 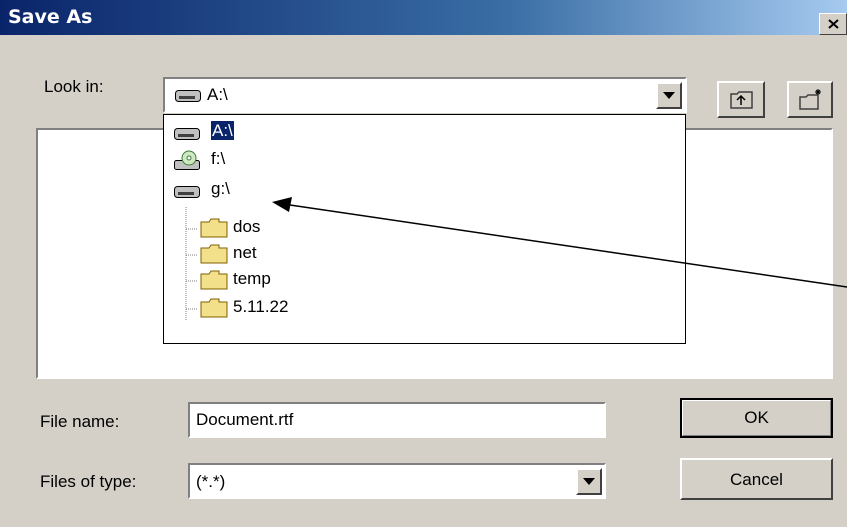 I want to click on list-item: f:\, so click(x=424, y=160).